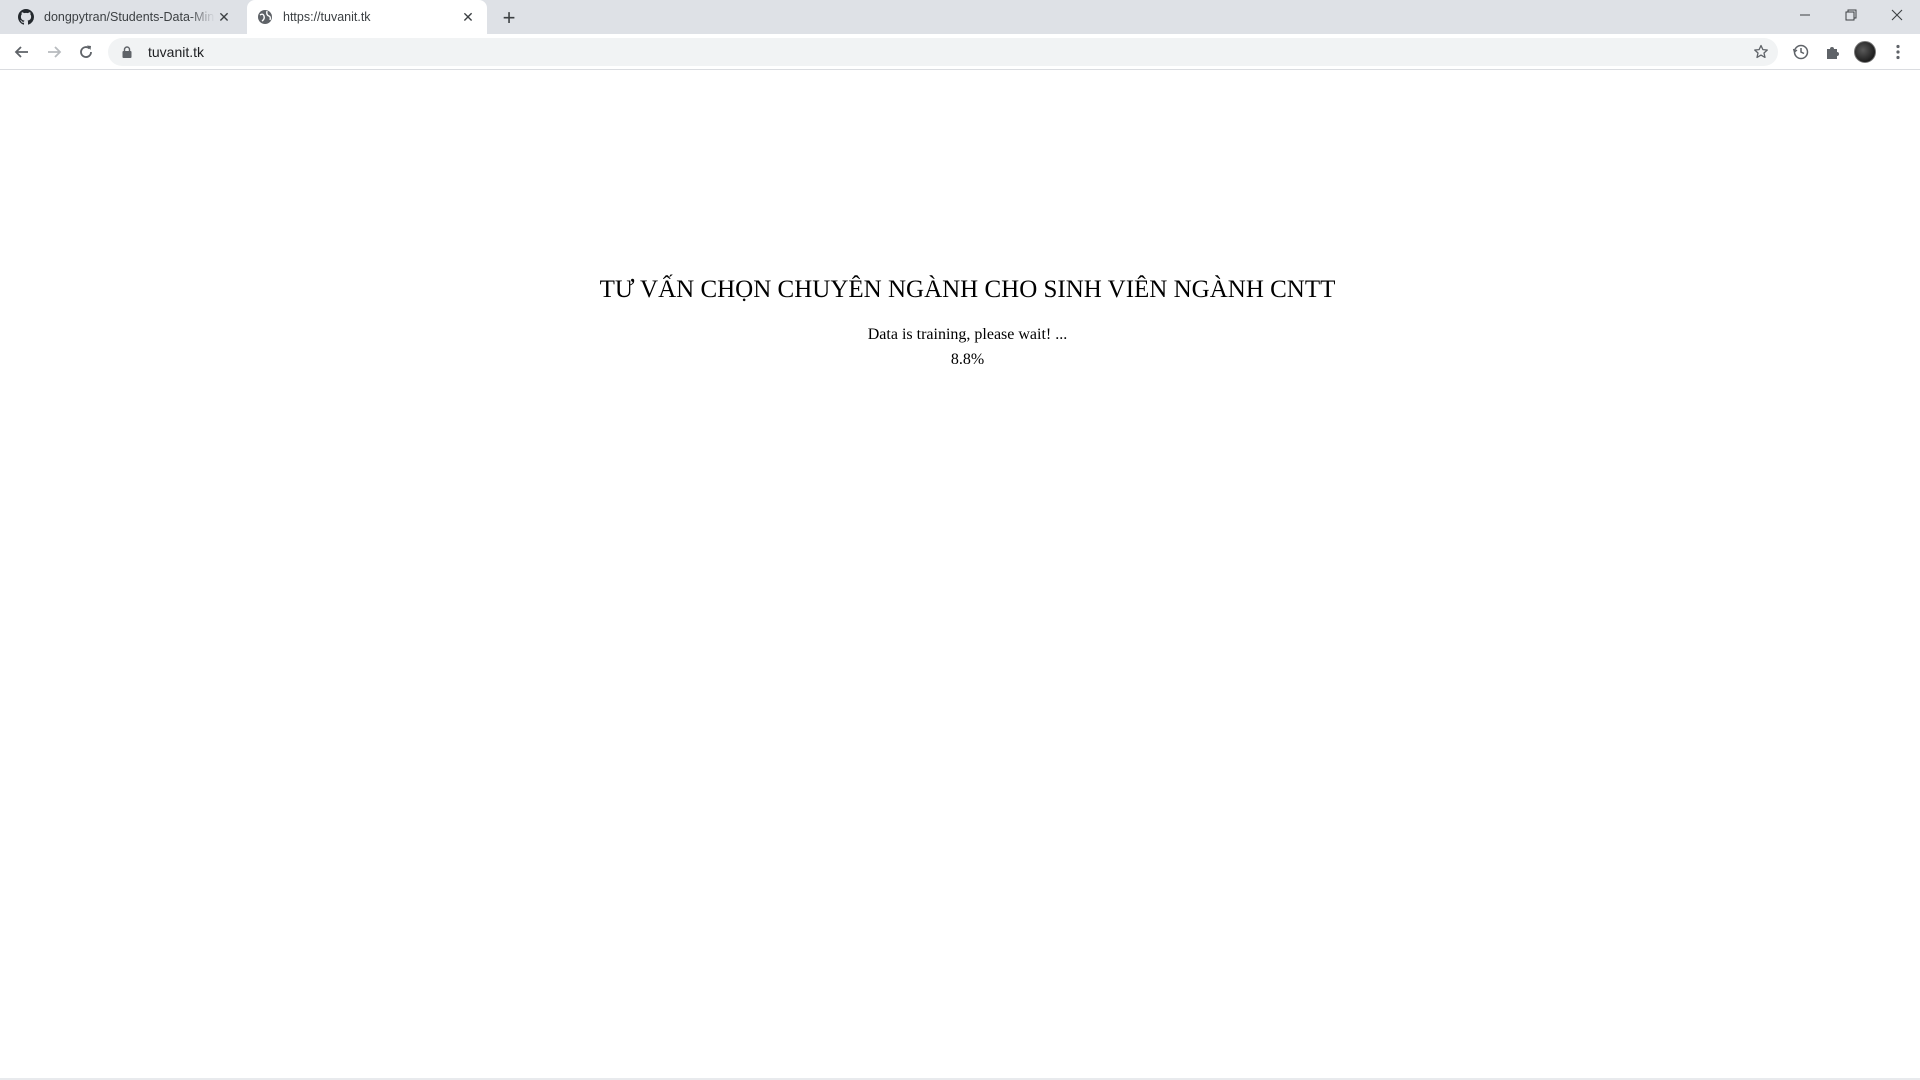 The width and height of the screenshot is (1920, 1080). I want to click on new-tab-button: +, so click(509, 18).